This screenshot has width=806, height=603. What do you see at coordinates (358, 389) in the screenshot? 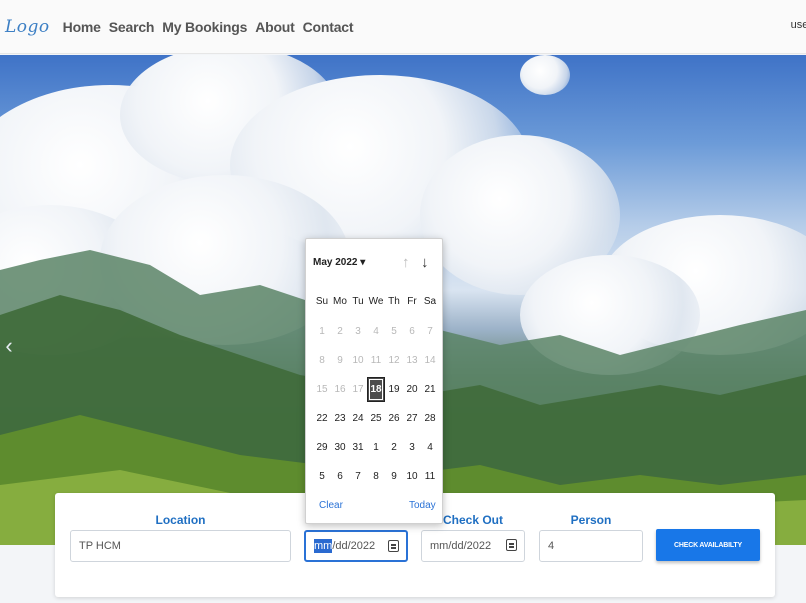
I see `day-cell: 17` at bounding box center [358, 389].